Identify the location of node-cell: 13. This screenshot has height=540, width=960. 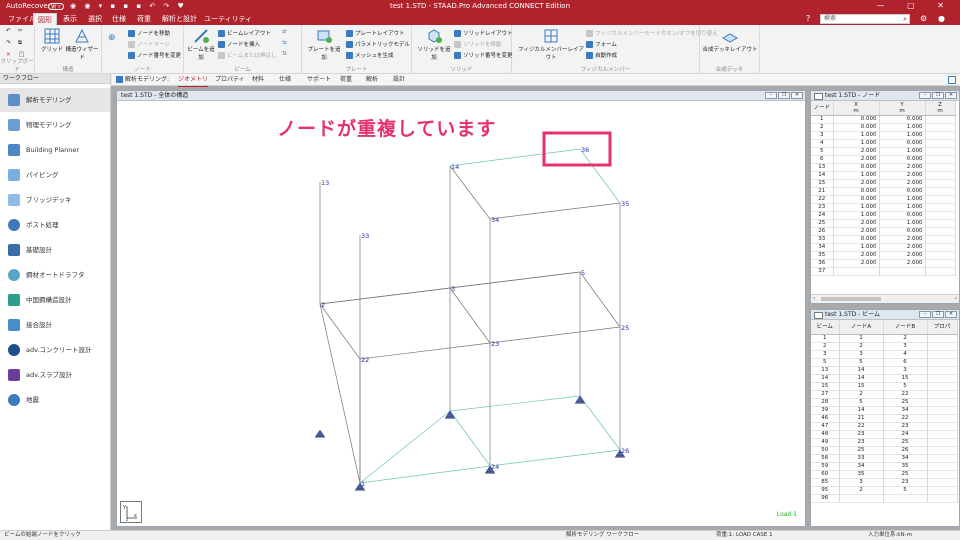
(822, 167).